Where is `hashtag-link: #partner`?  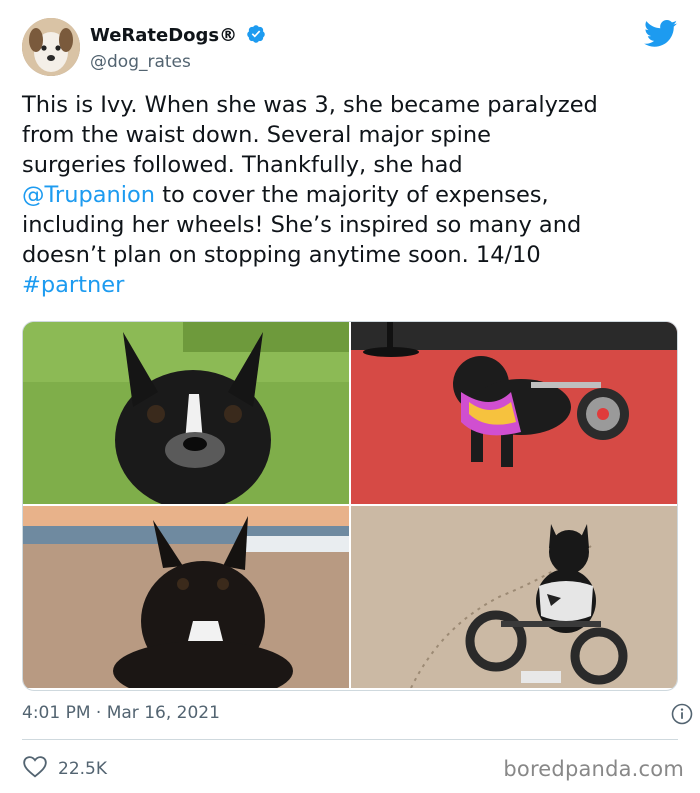 hashtag-link: #partner is located at coordinates (73, 285).